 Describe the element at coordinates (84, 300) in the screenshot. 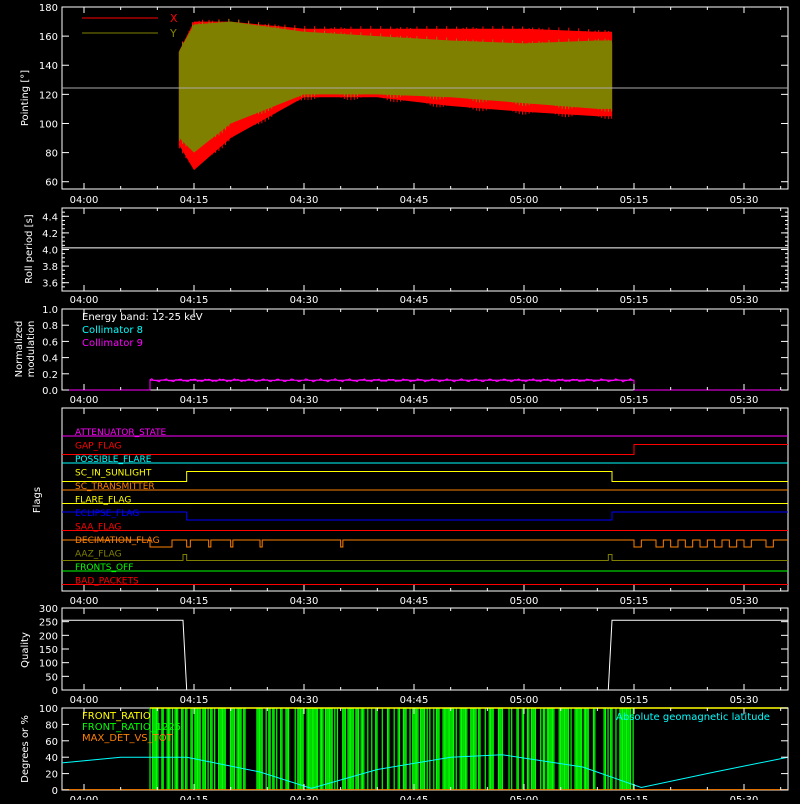

I see `roll-xtick-label: 04:00` at that location.